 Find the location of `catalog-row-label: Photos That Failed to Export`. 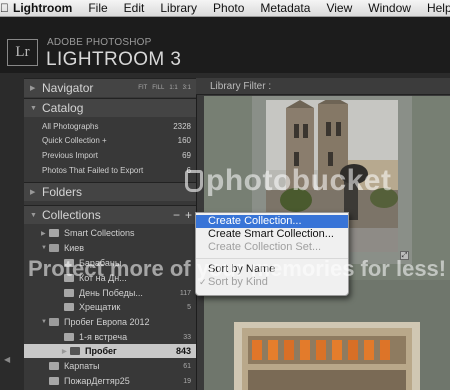

catalog-row-label: Photos That Failed to Export is located at coordinates (93, 170).